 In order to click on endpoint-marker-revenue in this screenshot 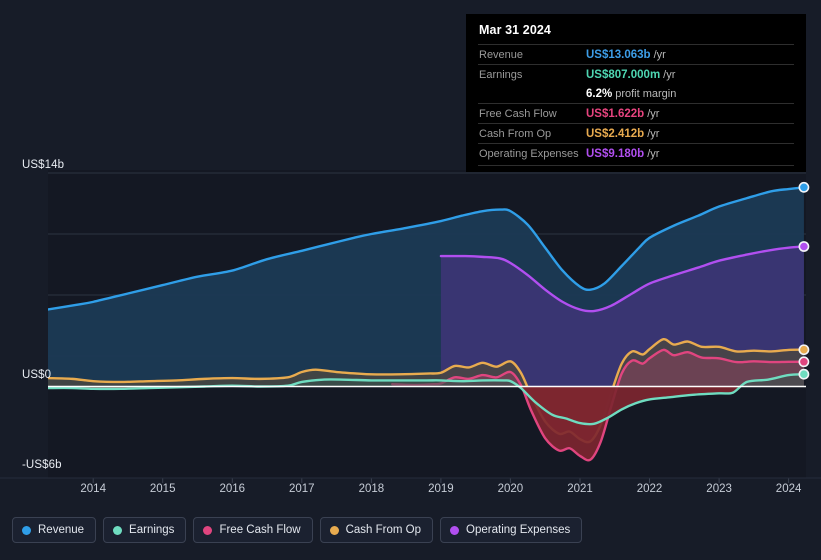, I will do `click(804, 187)`.